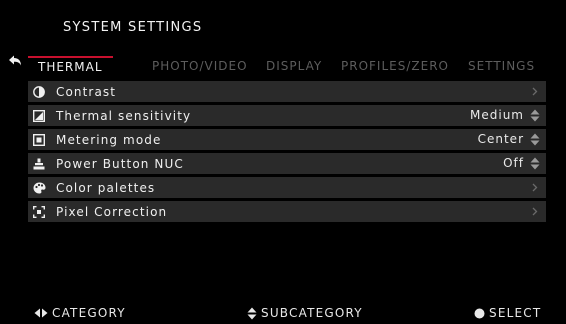 This screenshot has height=324, width=566. I want to click on setting-row-power-button-nuc: Power Button NUC Off, so click(287, 163).